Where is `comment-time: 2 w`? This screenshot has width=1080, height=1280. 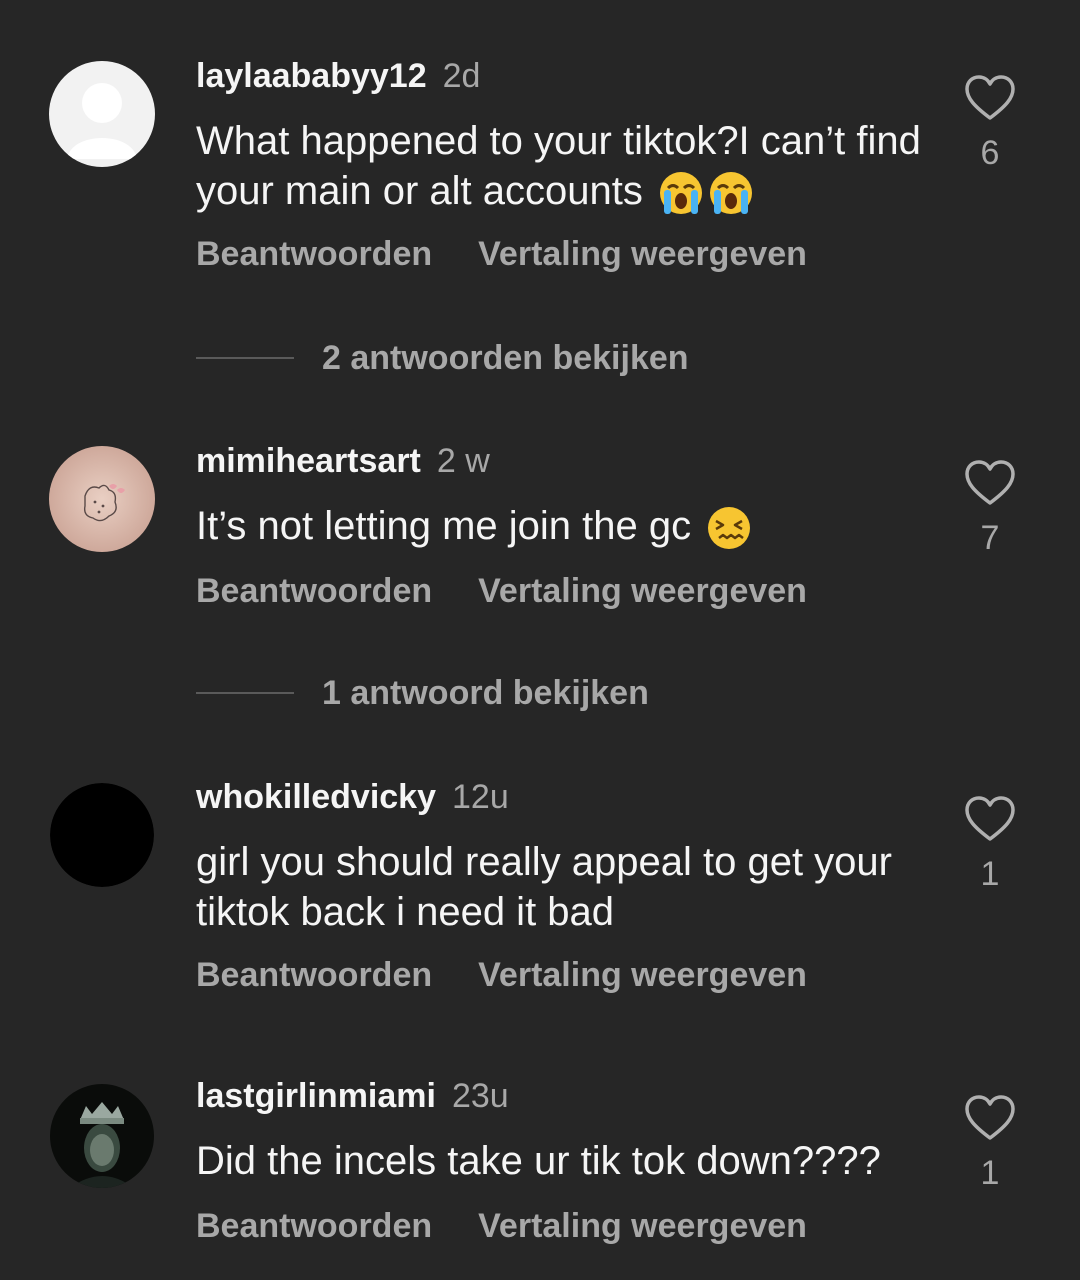 comment-time: 2 w is located at coordinates (463, 461).